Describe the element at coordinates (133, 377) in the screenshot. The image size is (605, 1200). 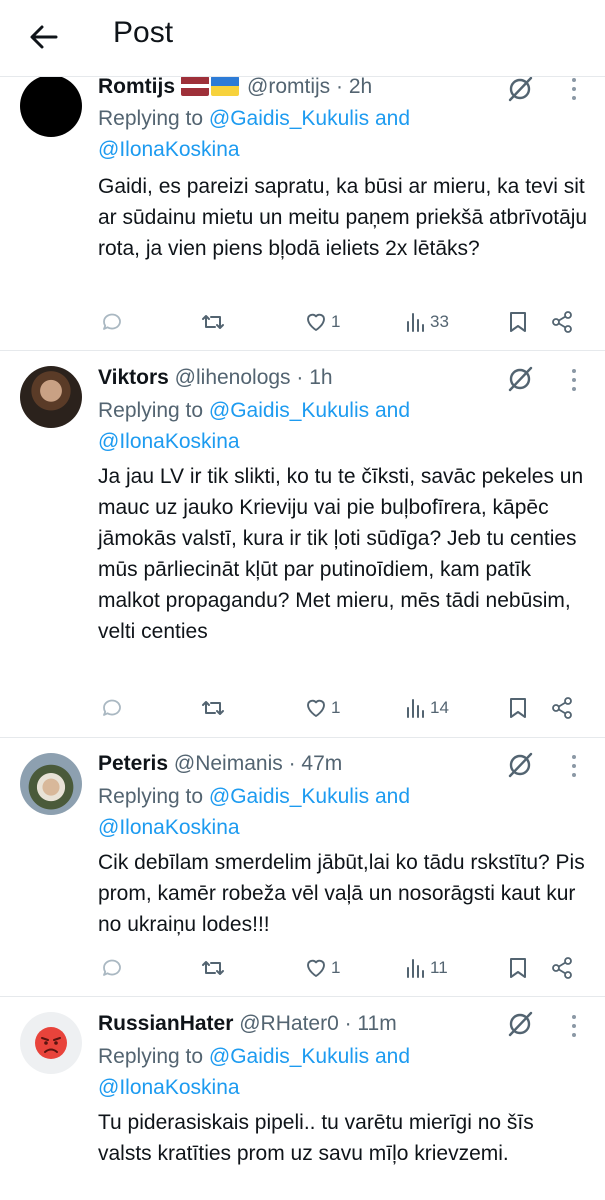
I see `display-name: Viktors` at that location.